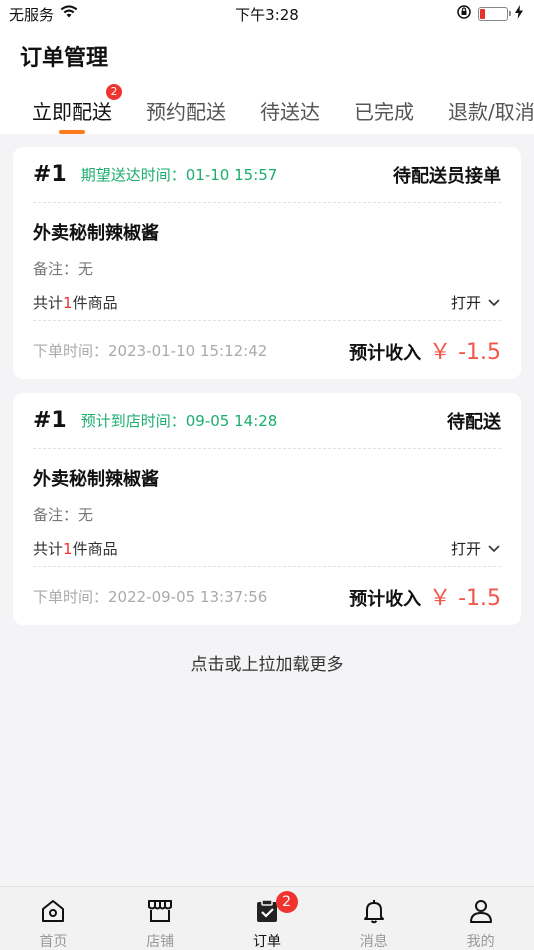 Image resolution: width=534 pixels, height=950 pixels. Describe the element at coordinates (150, 596) in the screenshot. I see `order-time: 下单时间：2022-09-05 13:37:56` at that location.